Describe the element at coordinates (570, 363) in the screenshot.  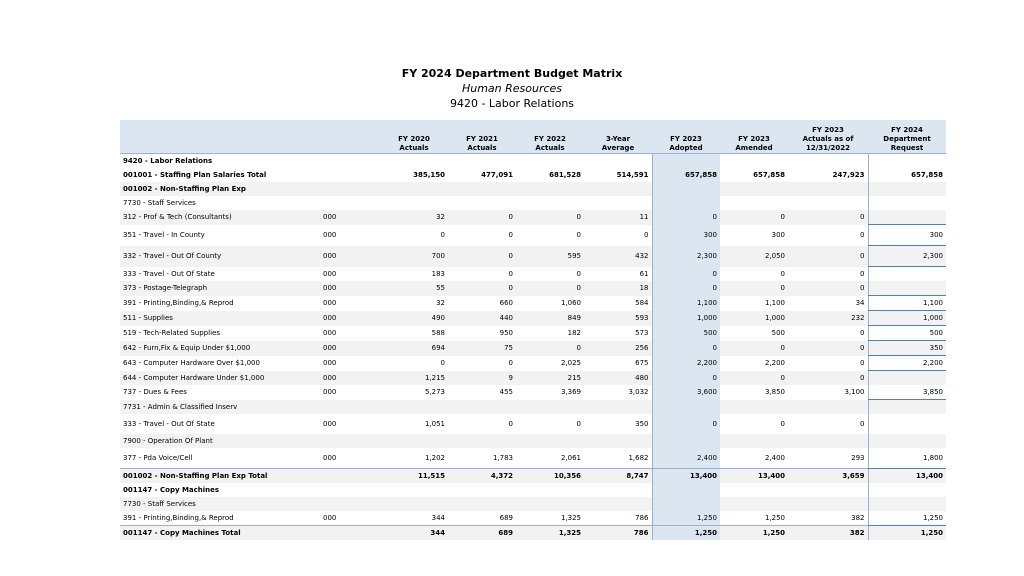
I see `value-cell: 2,025` at that location.